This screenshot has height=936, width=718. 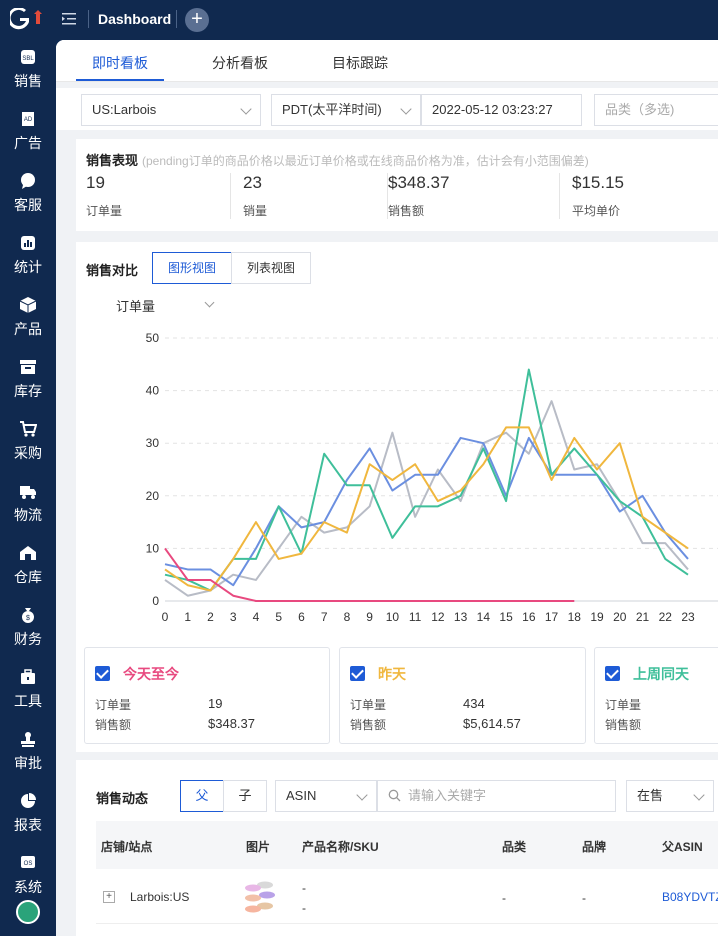 I want to click on os-icon: OS, so click(x=28, y=862).